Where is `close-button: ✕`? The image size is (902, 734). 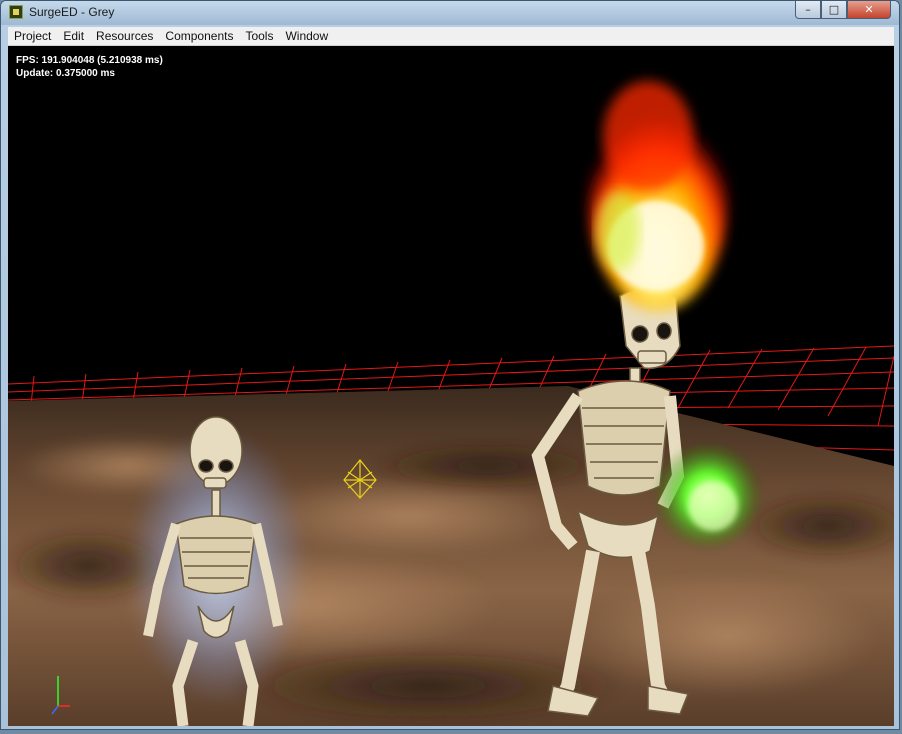
close-button: ✕ is located at coordinates (869, 10).